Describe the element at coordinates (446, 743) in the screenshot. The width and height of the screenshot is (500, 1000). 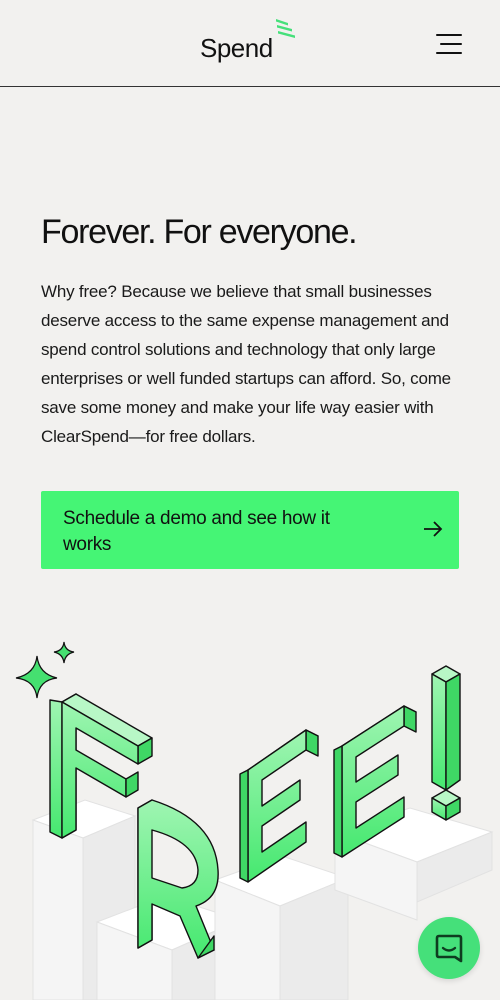
I see `letter-exclamation` at that location.